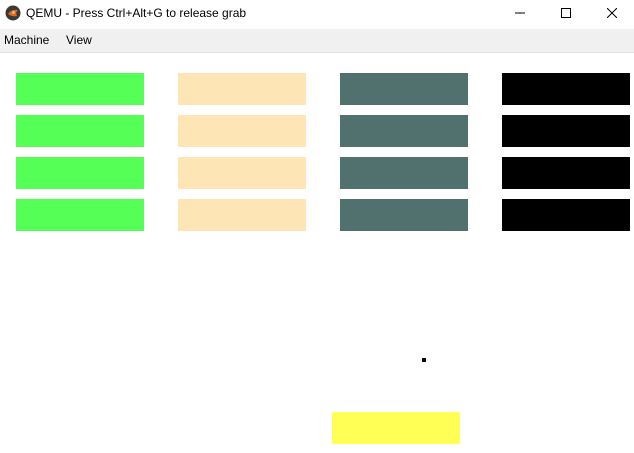 The width and height of the screenshot is (634, 453). Describe the element at coordinates (79, 40) in the screenshot. I see `menu-view: View` at that location.